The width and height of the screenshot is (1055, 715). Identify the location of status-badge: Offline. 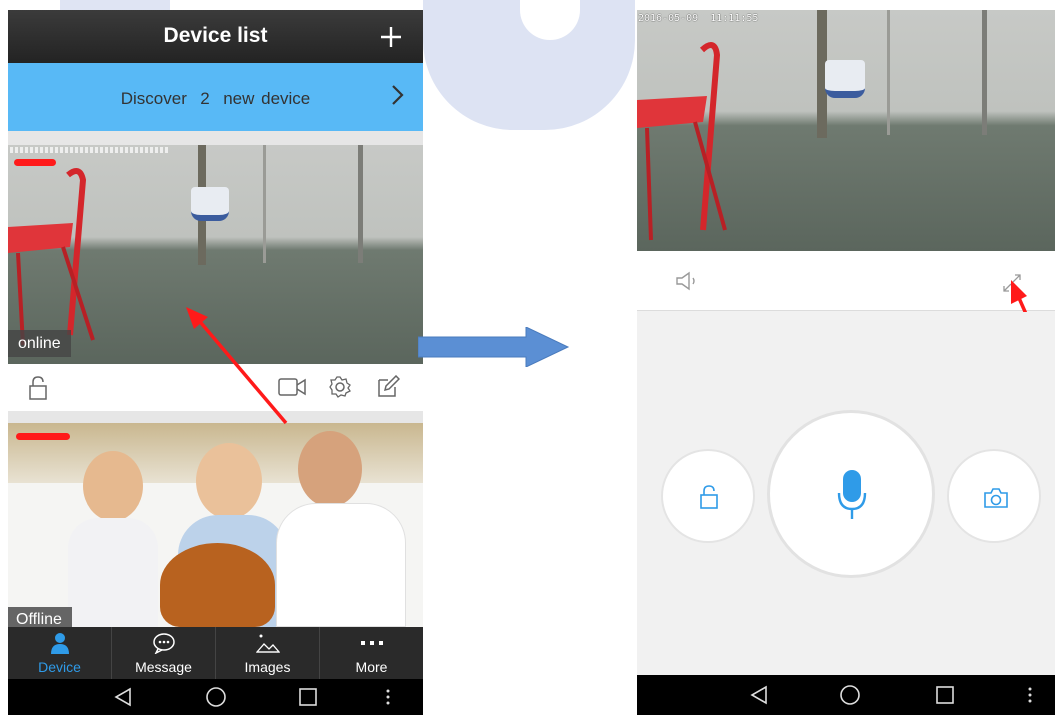
(40, 617).